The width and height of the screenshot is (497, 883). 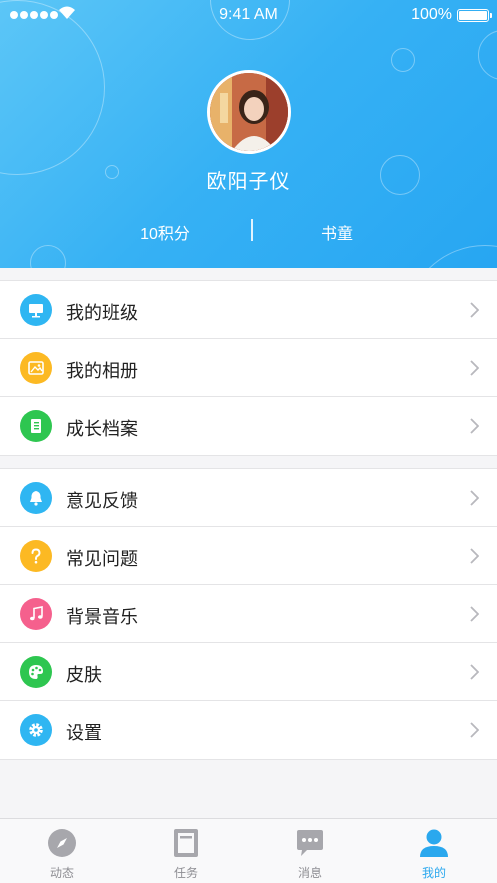 I want to click on faq-question-icon, so click(x=36, y=556).